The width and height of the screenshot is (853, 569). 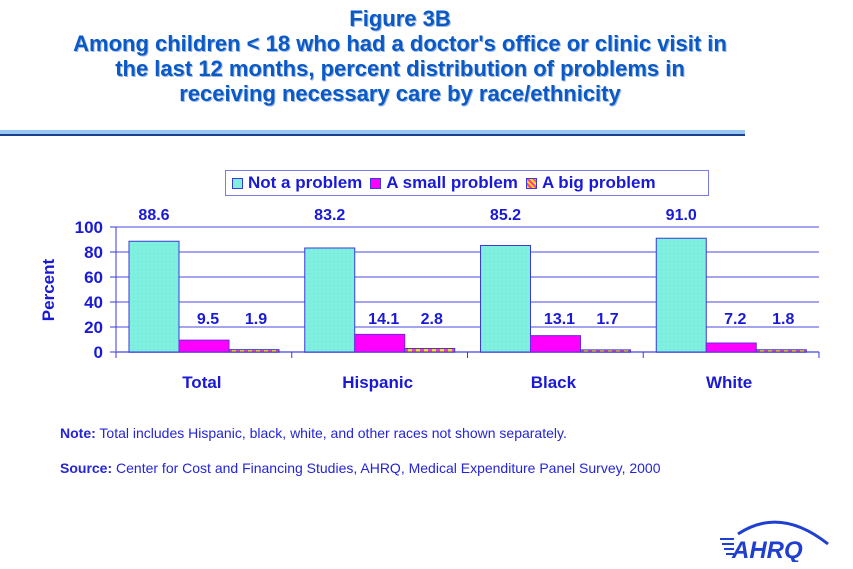 I want to click on y-tick-label: 60, so click(x=93, y=277).